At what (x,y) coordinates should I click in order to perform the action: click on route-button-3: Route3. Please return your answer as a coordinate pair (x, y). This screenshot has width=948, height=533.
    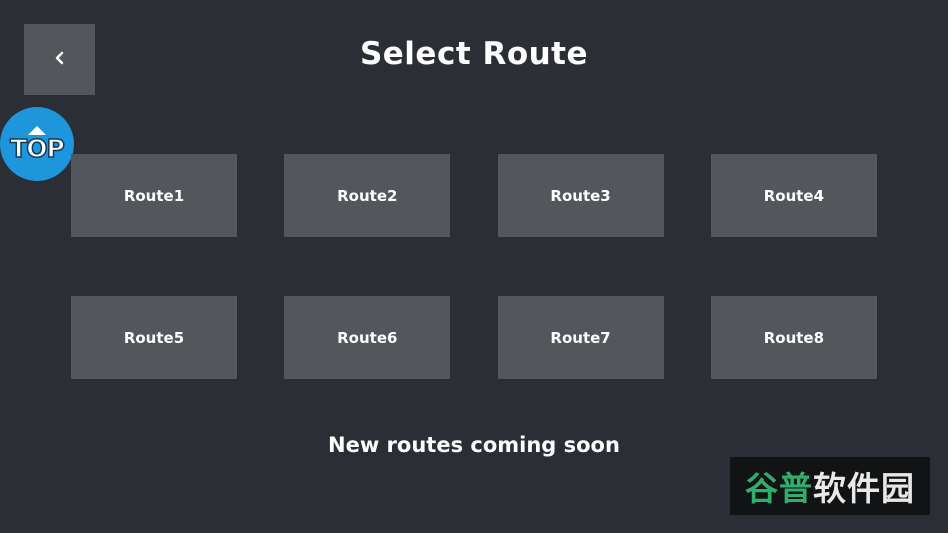
    Looking at the image, I should click on (580, 195).